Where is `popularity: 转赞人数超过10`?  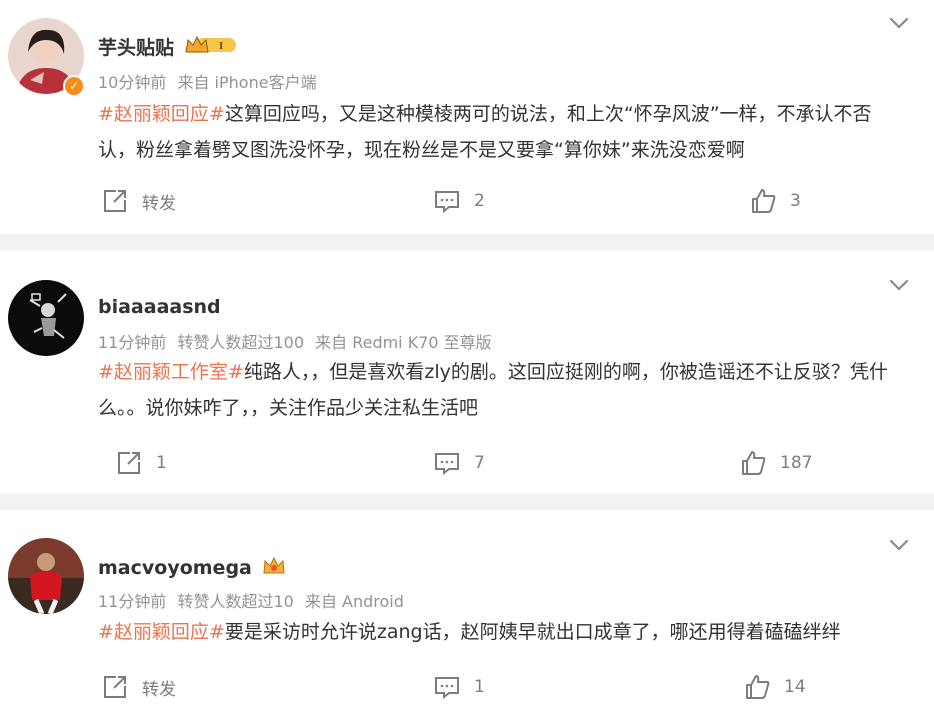 popularity: 转赞人数超过10 is located at coordinates (235, 601).